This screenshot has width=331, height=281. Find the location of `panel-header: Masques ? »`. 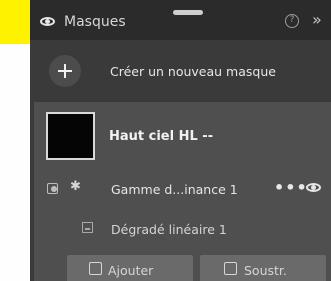

panel-header: Masques ? » is located at coordinates (180, 20).